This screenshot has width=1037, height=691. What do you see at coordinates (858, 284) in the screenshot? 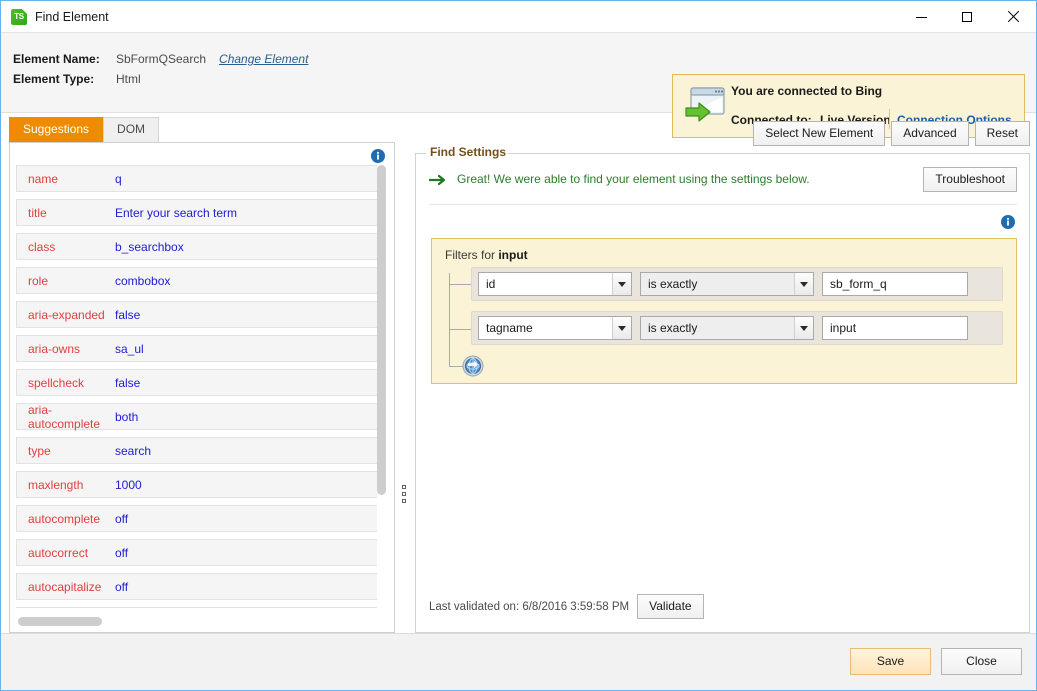
I see `filter-value-text: sb_form_q` at bounding box center [858, 284].